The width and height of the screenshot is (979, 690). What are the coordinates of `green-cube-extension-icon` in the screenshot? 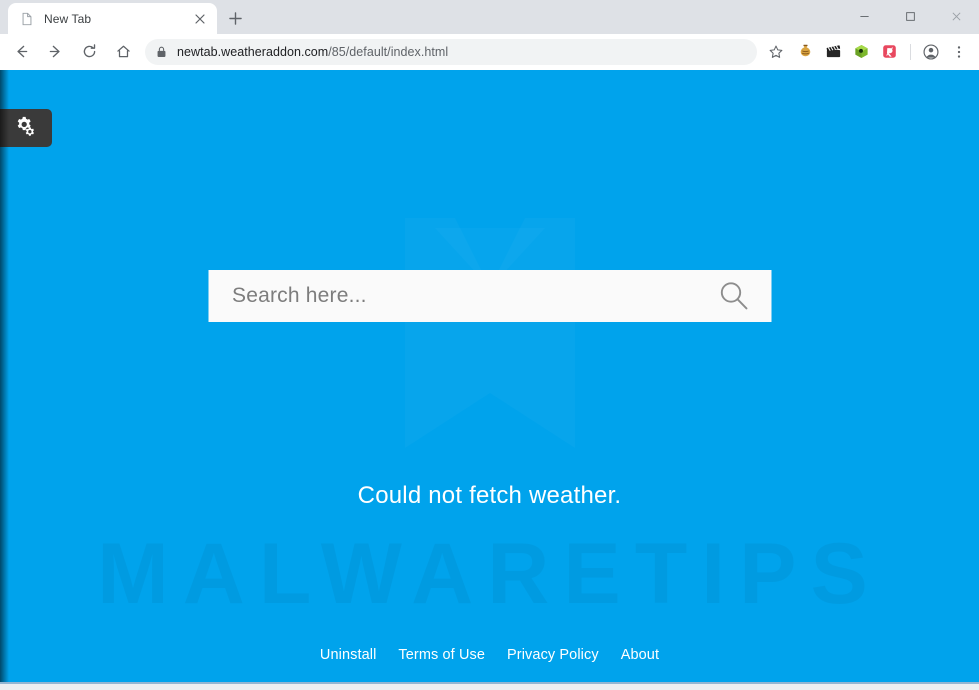 It's located at (861, 52).